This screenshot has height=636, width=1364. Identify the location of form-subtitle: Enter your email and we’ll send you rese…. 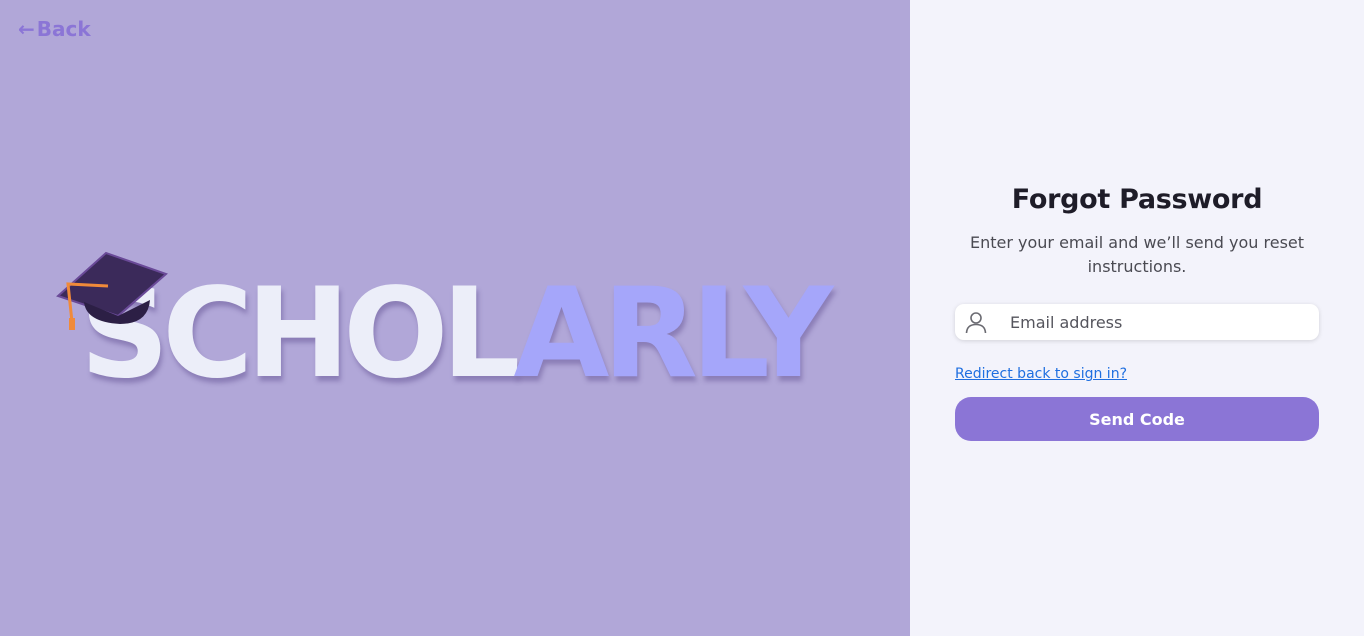
(1137, 254).